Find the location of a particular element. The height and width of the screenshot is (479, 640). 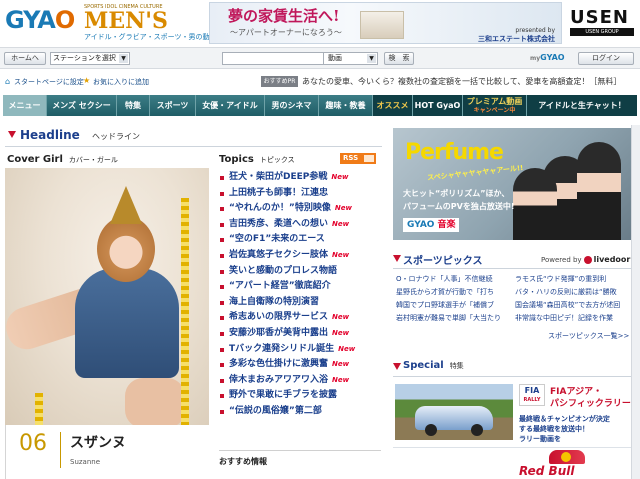

topic-item: 希志あいの限界サービス New is located at coordinates (300, 318).